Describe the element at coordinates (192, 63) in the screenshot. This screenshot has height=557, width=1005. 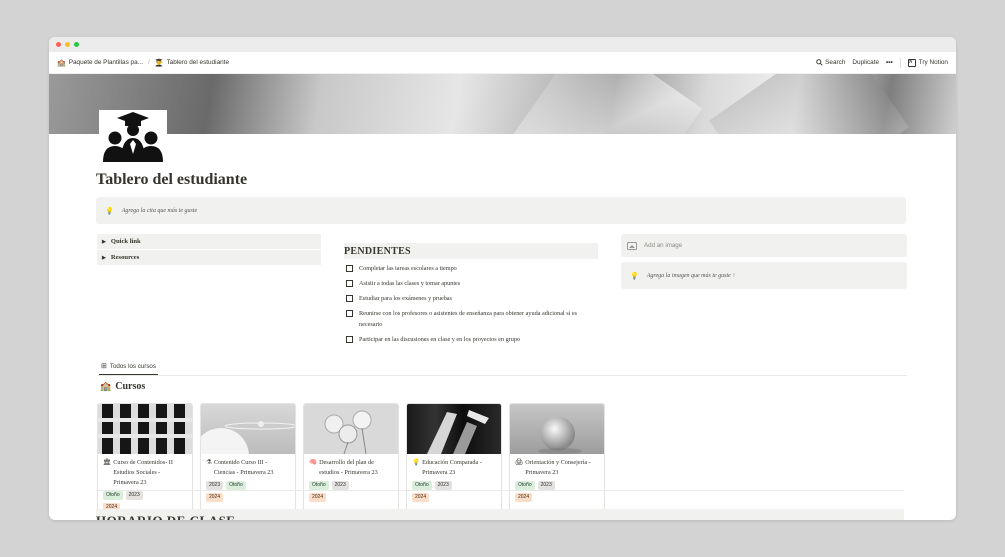
I see `breadcrumb-current: 👨‍🎓 Tablero del estudiante` at that location.